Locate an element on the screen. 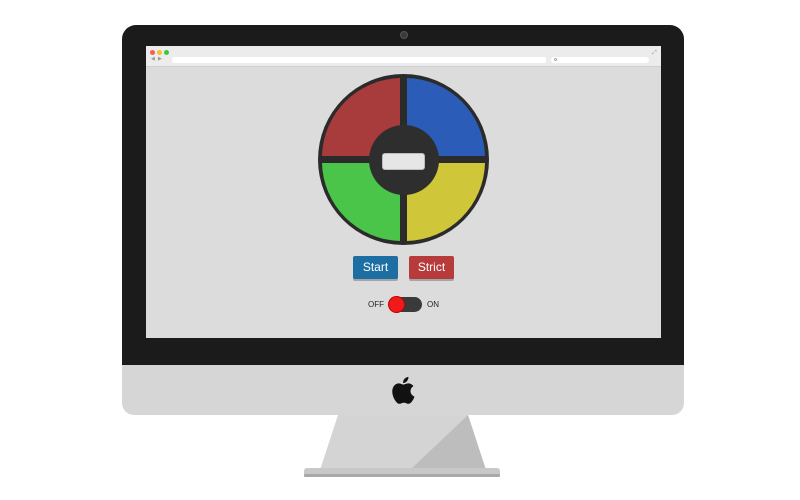 Image resolution: width=800 pixels, height=500 pixels. power-toggle-knob is located at coordinates (396, 304).